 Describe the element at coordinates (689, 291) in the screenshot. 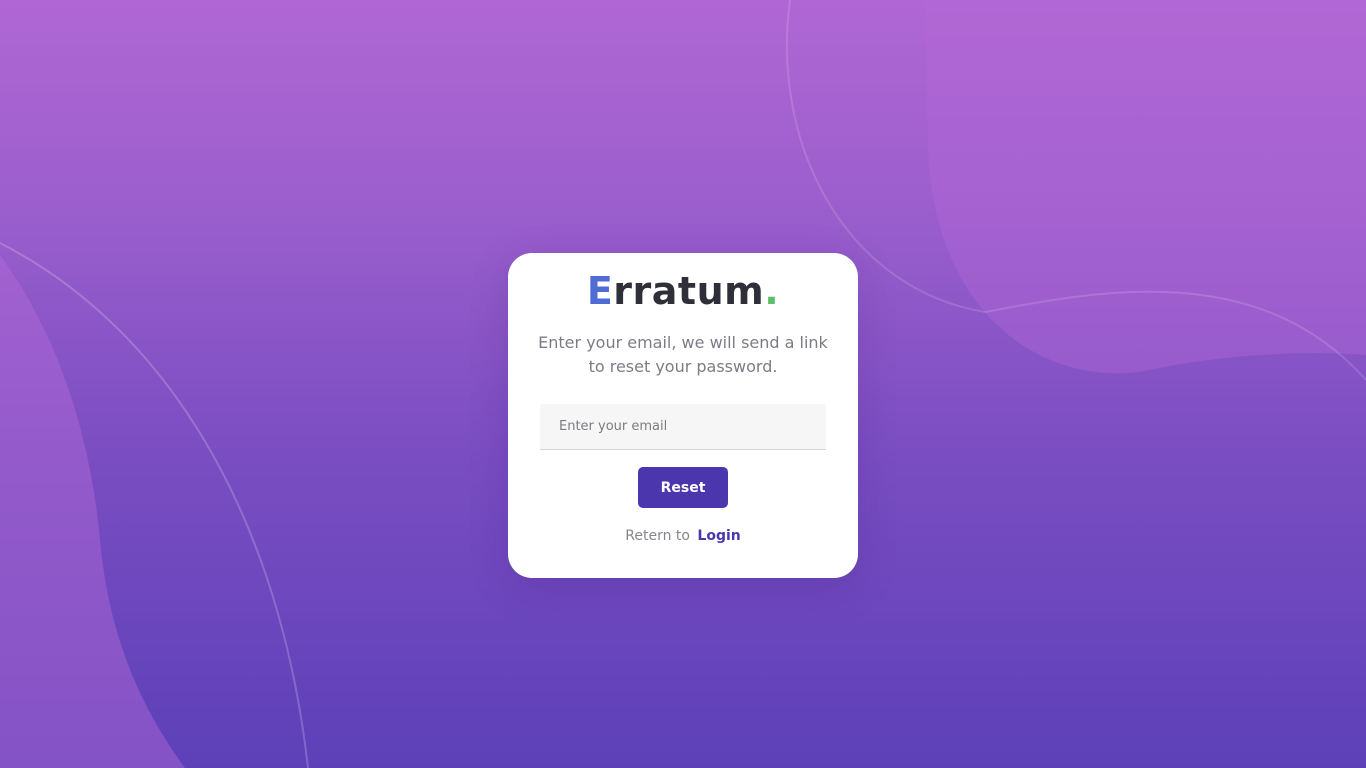

I see `logo-text: rratum` at that location.